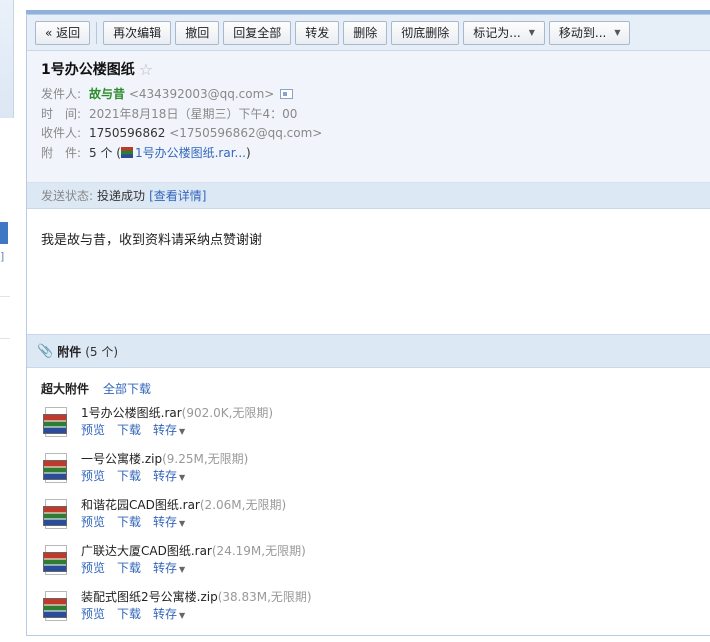  What do you see at coordinates (368, 562) in the screenshot?
I see `attachment-item: 广联达大厦CAD图纸.rar(24.19M,无限期) 预览 下载 转存 ▼` at bounding box center [368, 562].